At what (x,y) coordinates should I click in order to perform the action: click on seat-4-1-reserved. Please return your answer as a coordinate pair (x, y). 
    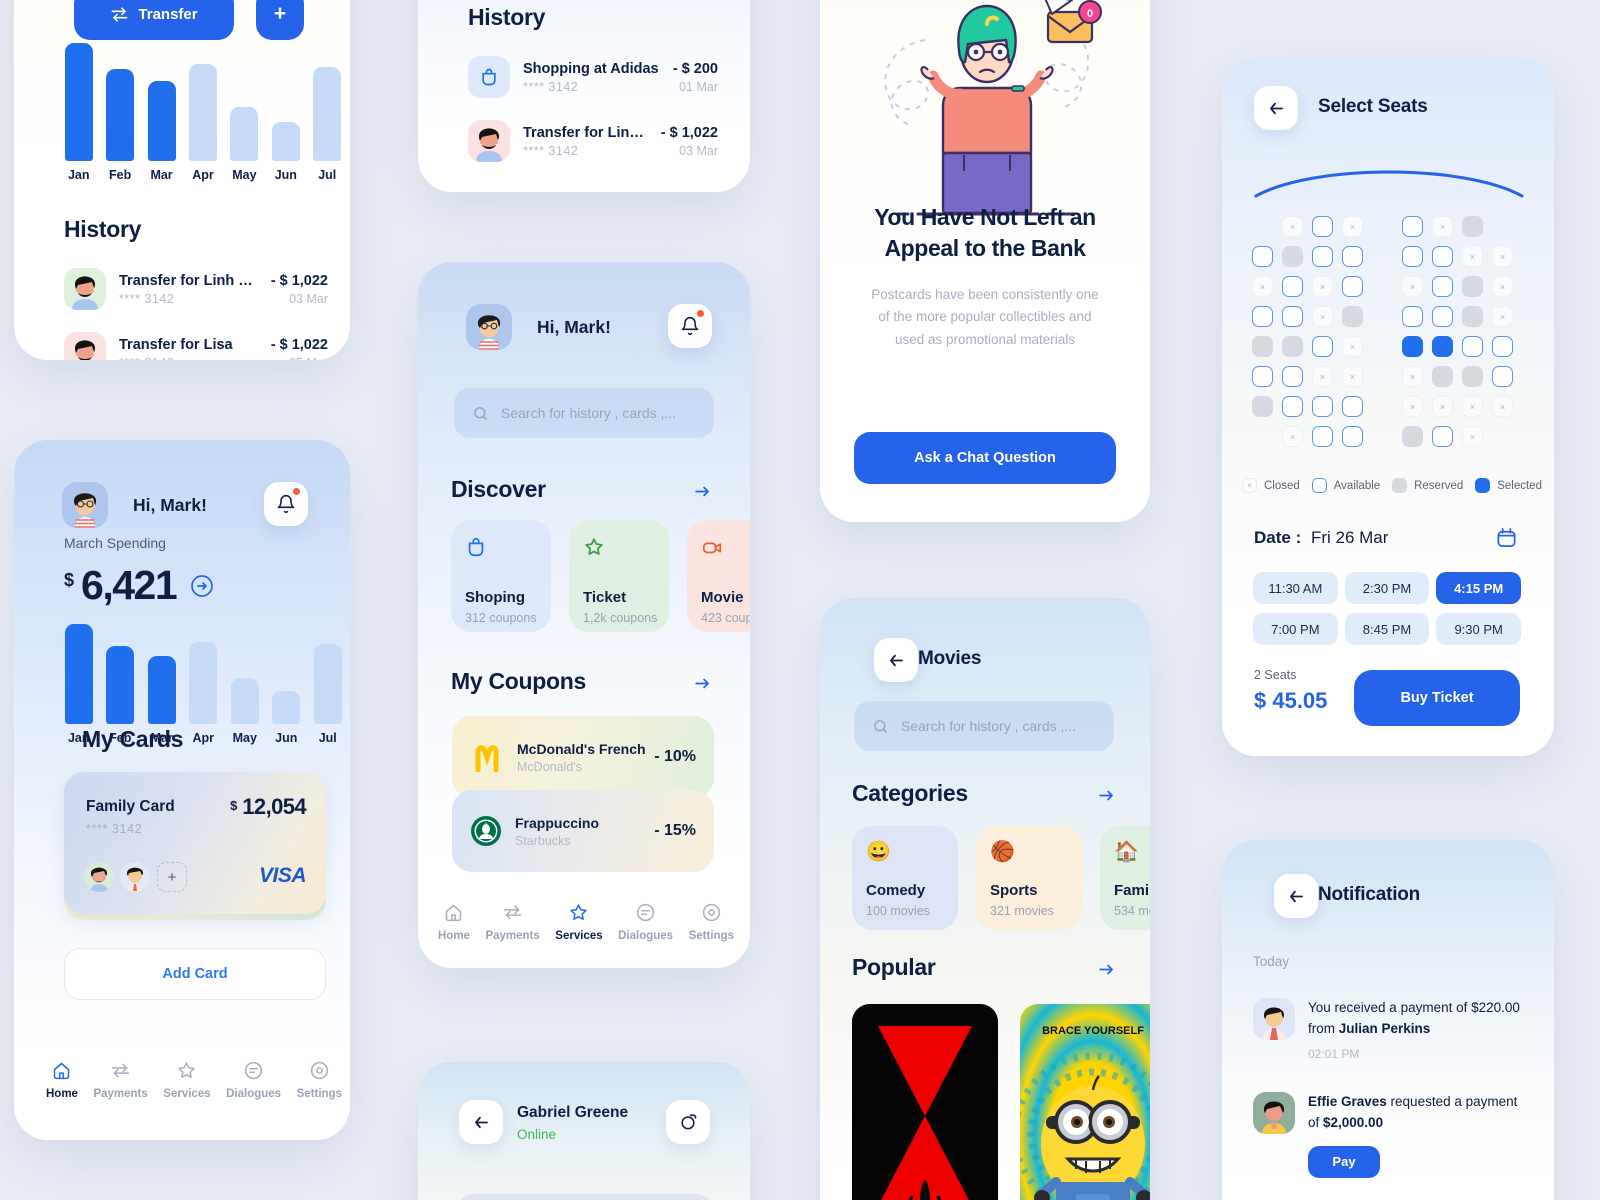
    Looking at the image, I should click on (1292, 346).